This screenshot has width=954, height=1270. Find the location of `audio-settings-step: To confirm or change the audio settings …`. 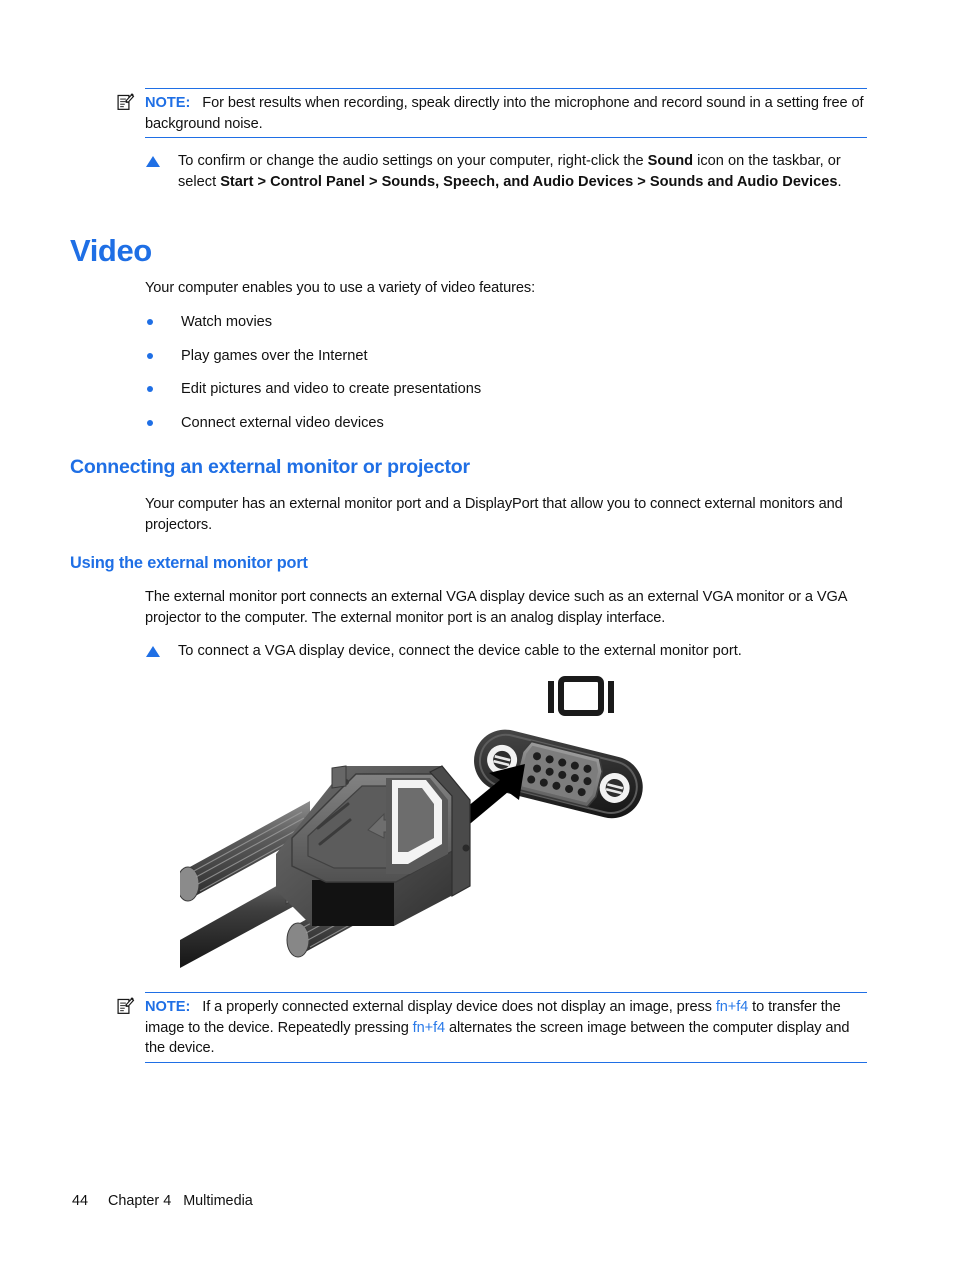

audio-settings-step: To confirm or change the audio settings … is located at coordinates (507, 171).